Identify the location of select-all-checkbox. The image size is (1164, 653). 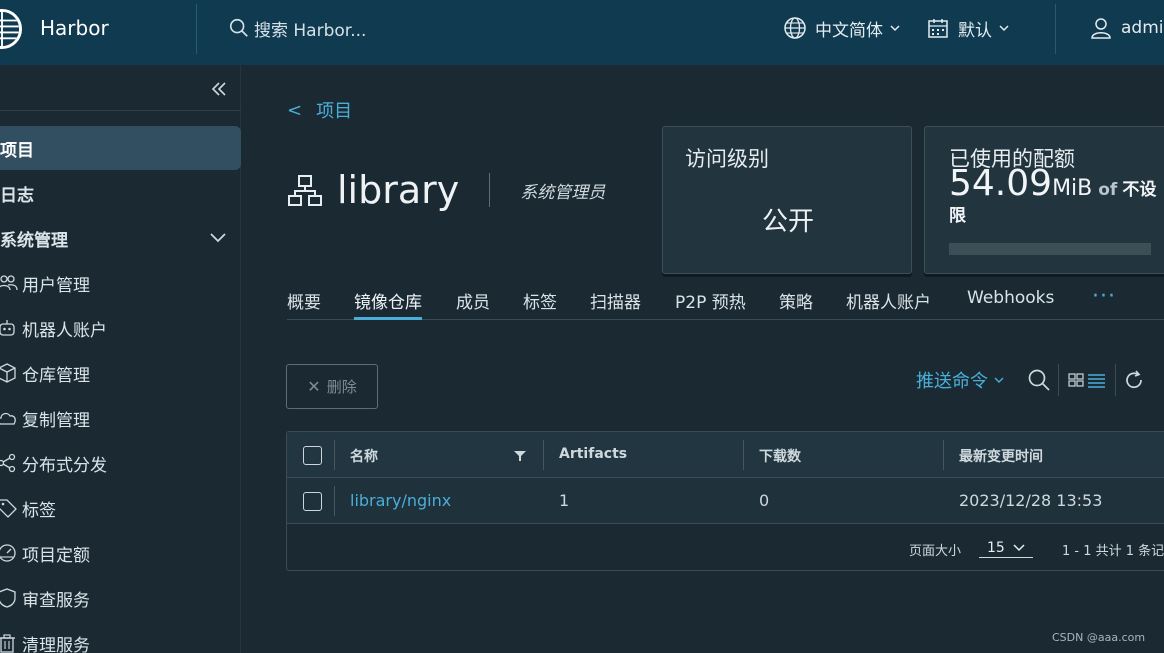
(312, 455).